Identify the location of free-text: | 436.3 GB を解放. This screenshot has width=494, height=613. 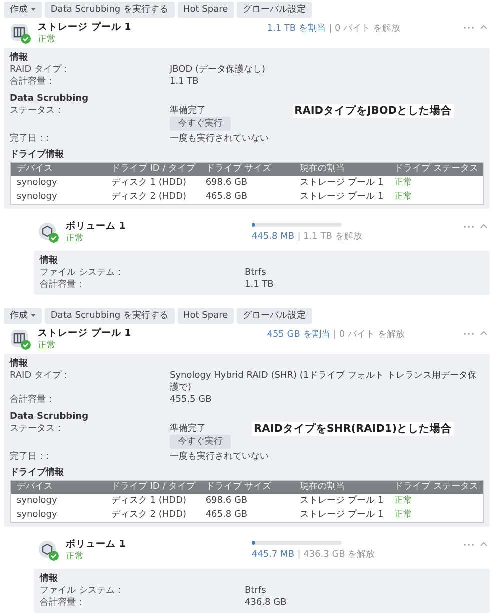
(337, 555).